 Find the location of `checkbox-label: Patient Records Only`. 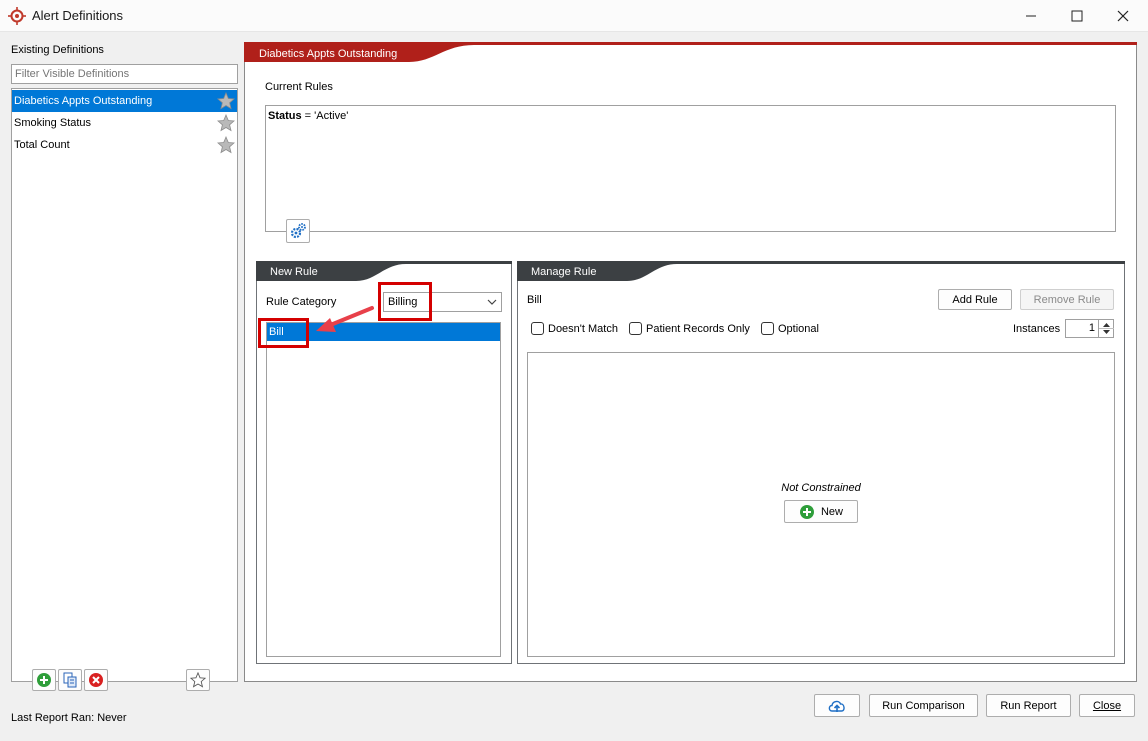

checkbox-label: Patient Records Only is located at coordinates (698, 328).